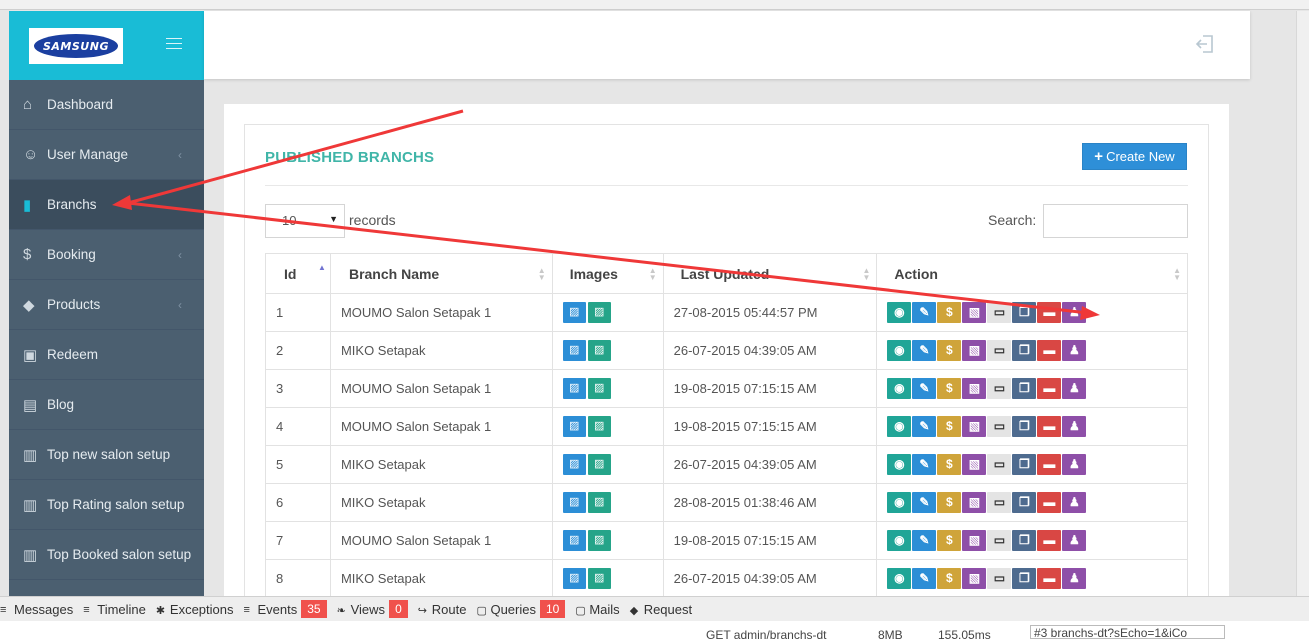 The height and width of the screenshot is (639, 1309). Describe the element at coordinates (106, 555) in the screenshot. I see `sidebar-item-top-booked-salon-setup: ▥ Top Booked salon setup` at that location.